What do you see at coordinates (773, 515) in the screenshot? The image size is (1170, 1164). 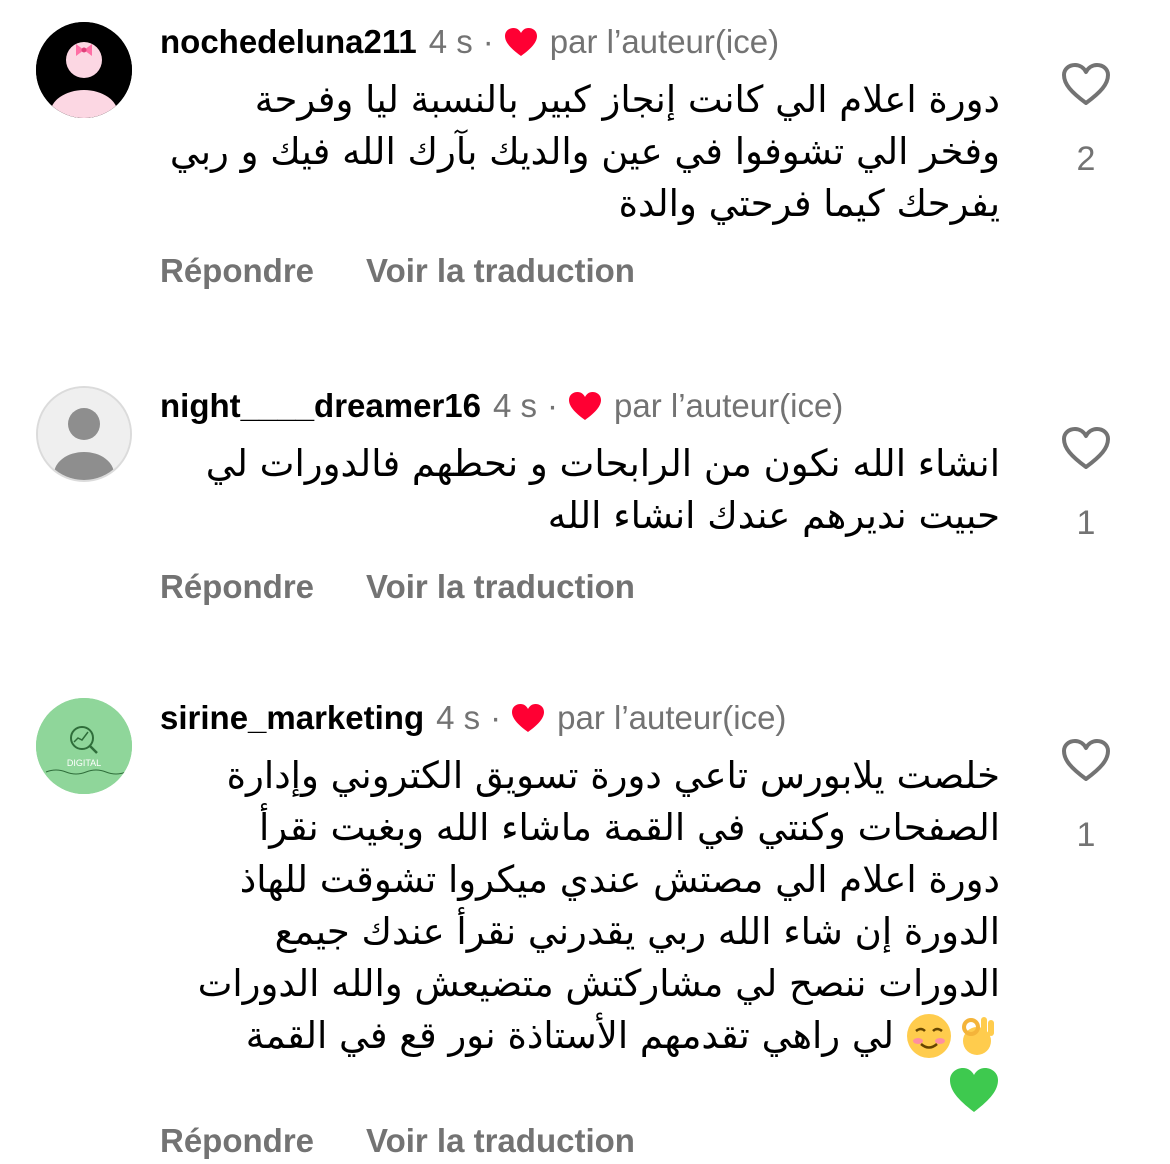 I see `comment-text-line: حبيت نديرهم عندك انشاء الله` at bounding box center [773, 515].